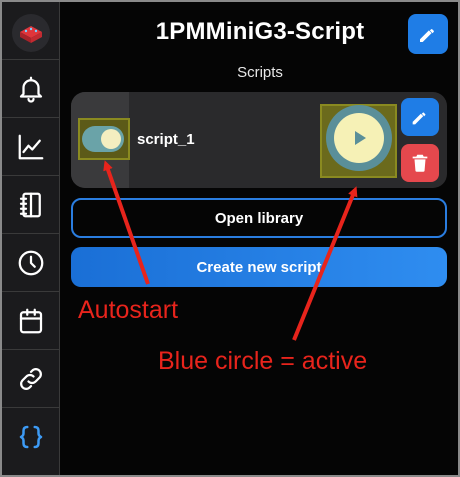 This screenshot has height=477, width=460. I want to click on sidebar-item-links, so click(31, 379).